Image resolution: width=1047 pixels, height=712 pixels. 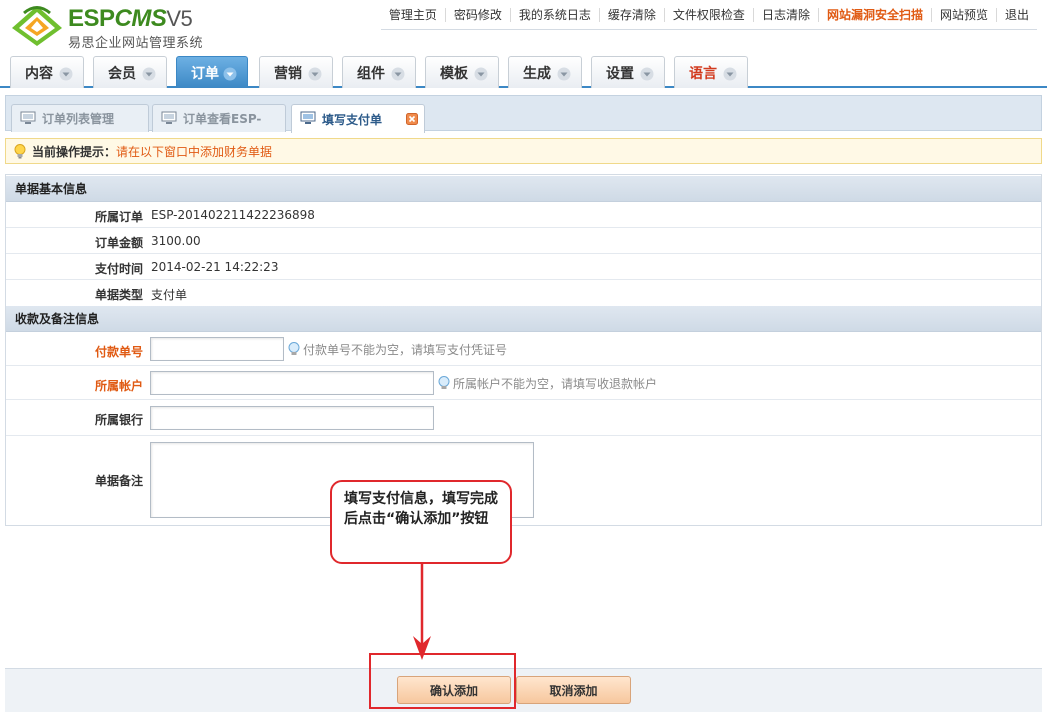 I want to click on nav-item-component: 组件, so click(x=379, y=72).